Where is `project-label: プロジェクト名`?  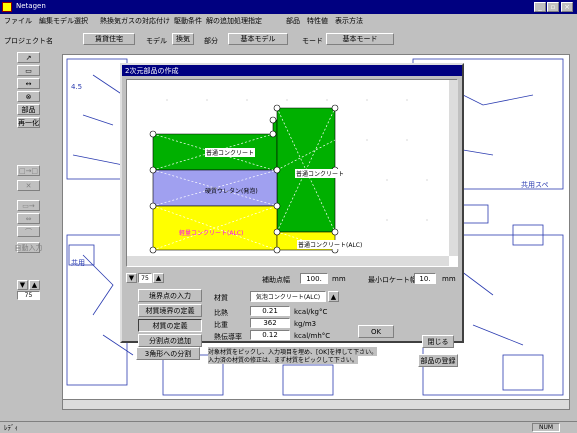
project-label: プロジェクト名 is located at coordinates (28, 41).